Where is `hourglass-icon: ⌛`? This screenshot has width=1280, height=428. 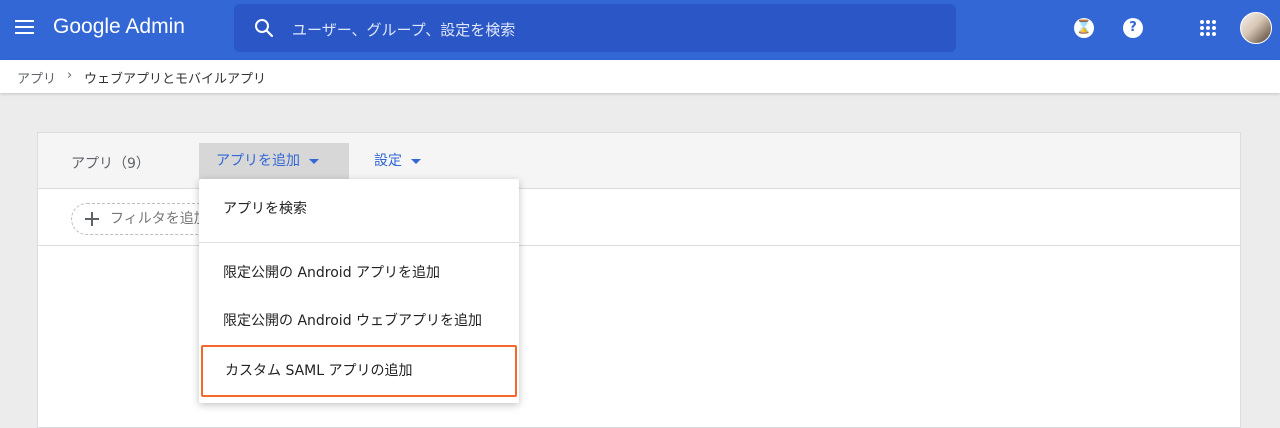
hourglass-icon: ⌛ is located at coordinates (1084, 28).